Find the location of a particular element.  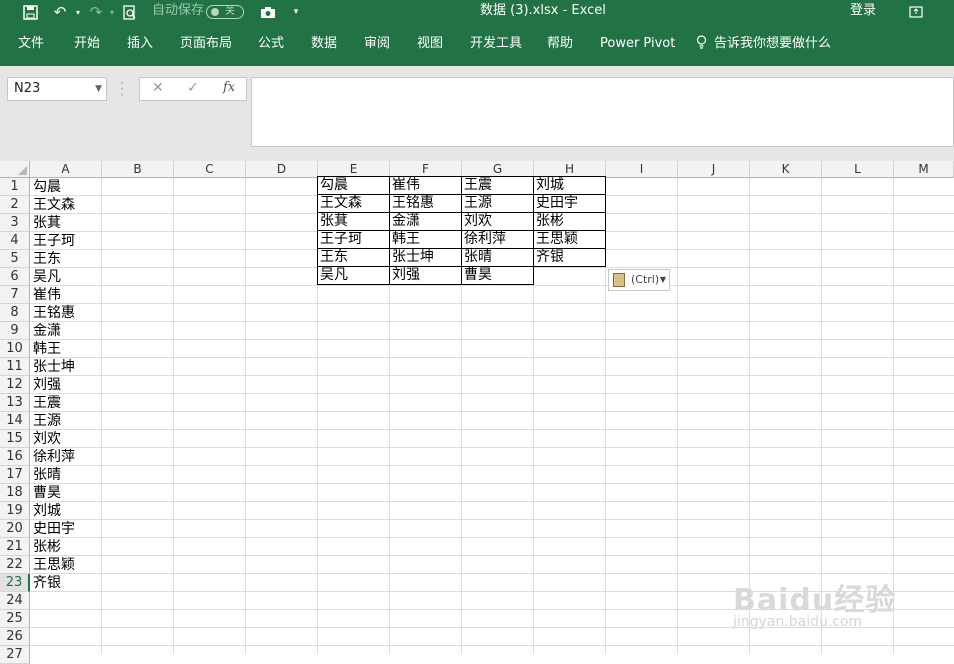

row-header-17: 17 is located at coordinates (15, 475).